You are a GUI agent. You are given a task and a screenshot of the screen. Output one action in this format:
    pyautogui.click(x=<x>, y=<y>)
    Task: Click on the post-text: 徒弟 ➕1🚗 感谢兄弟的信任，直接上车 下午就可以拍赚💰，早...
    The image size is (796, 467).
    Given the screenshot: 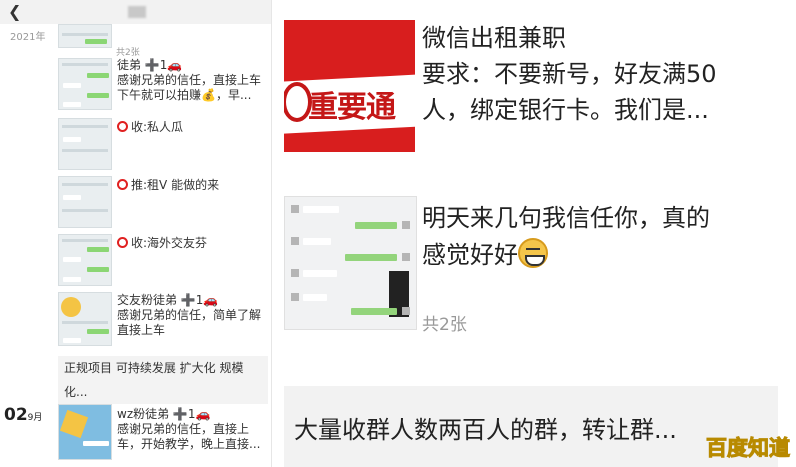 What is the action you would take?
    pyautogui.click(x=189, y=80)
    